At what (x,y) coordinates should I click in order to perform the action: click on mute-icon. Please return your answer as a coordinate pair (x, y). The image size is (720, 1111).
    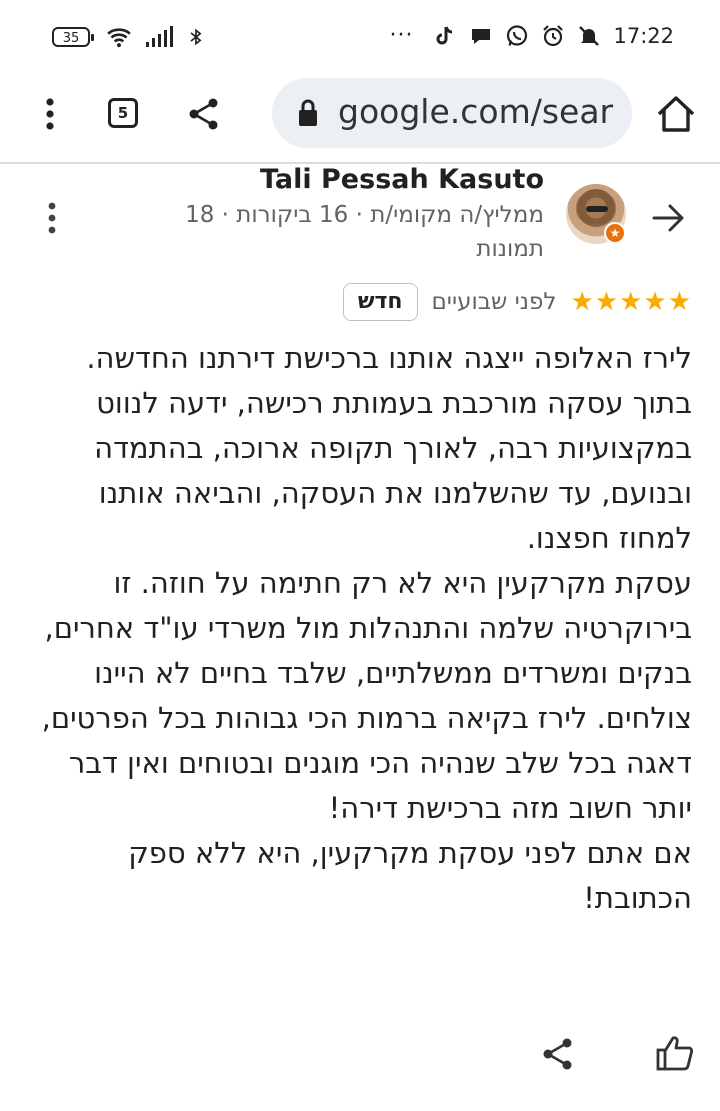
    Looking at the image, I should click on (589, 36).